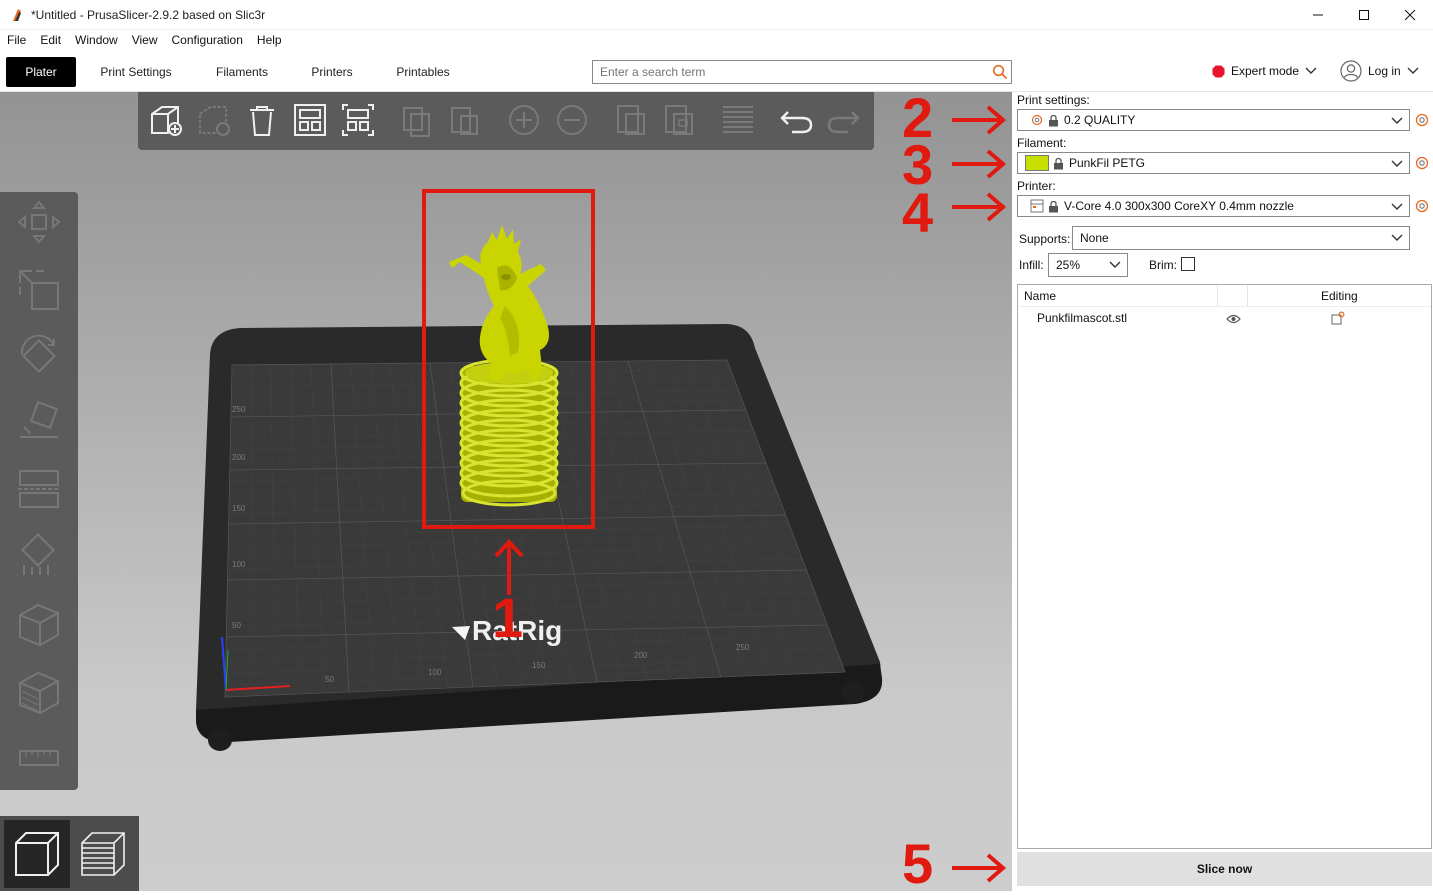  What do you see at coordinates (423, 72) in the screenshot?
I see `tab-printables: Printables` at bounding box center [423, 72].